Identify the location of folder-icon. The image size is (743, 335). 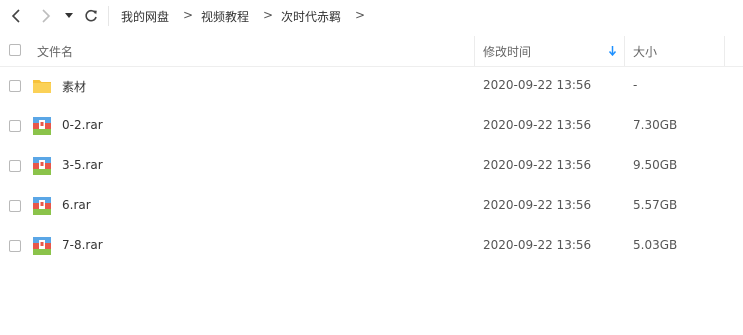
(42, 86).